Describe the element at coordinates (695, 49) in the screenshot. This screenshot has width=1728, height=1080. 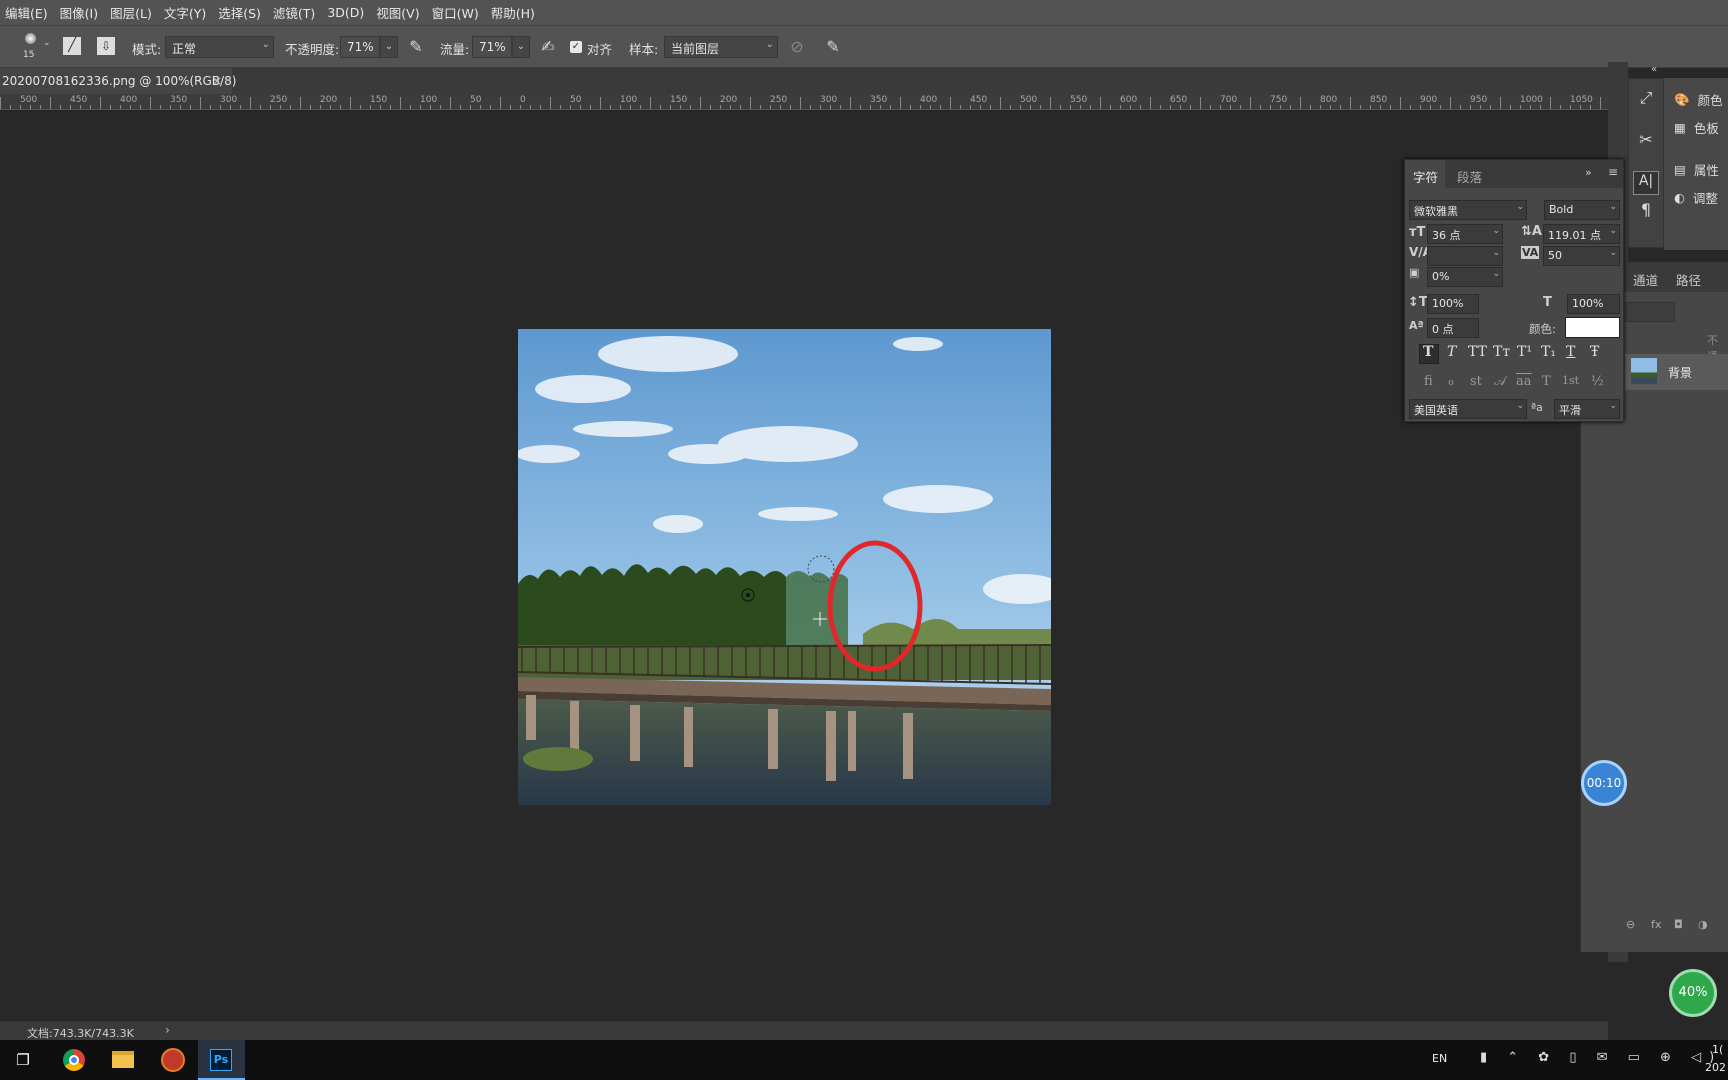
I see `sample-value: 当前图层` at that location.